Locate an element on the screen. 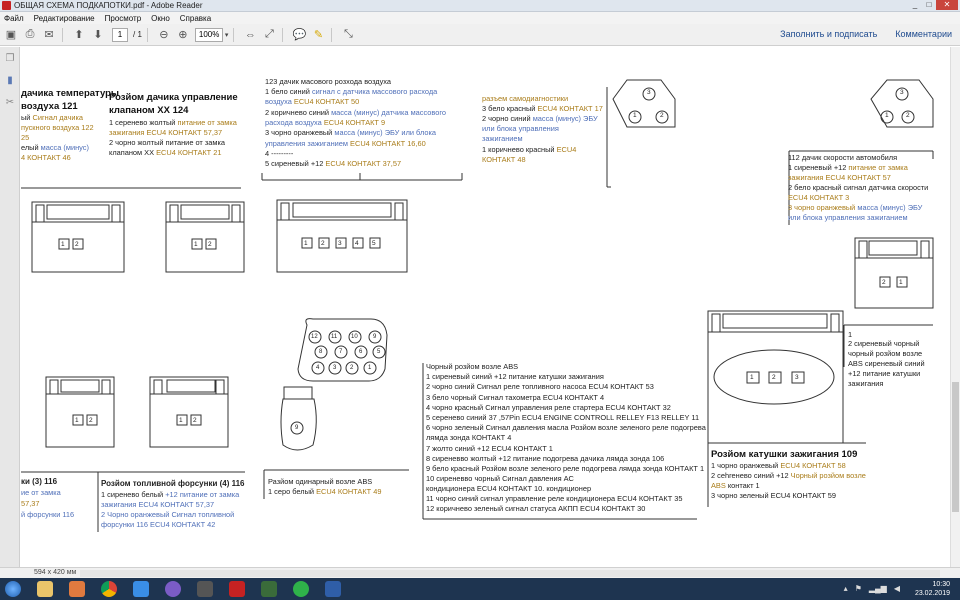 This screenshot has height=600, width=960. scroll-thumb is located at coordinates (955, 447).